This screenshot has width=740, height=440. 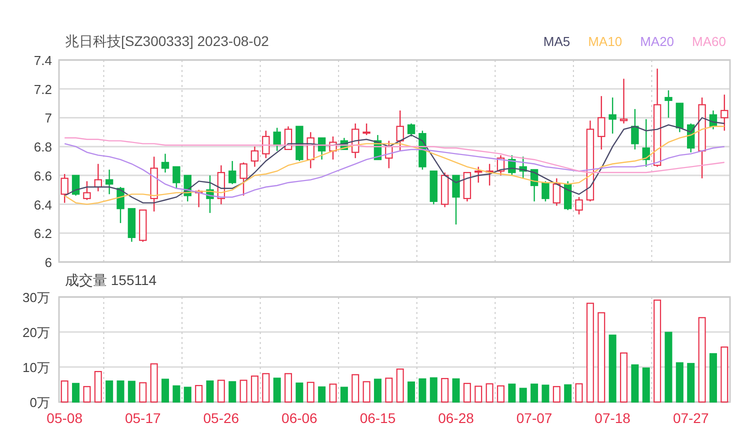 What do you see at coordinates (48, 262) in the screenshot?
I see `axis-label: 6` at bounding box center [48, 262].